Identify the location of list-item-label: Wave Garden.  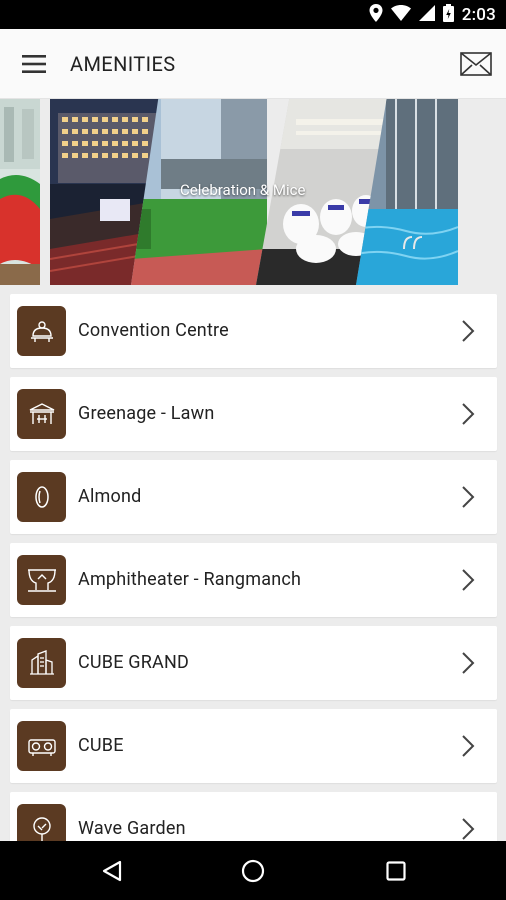
(132, 828).